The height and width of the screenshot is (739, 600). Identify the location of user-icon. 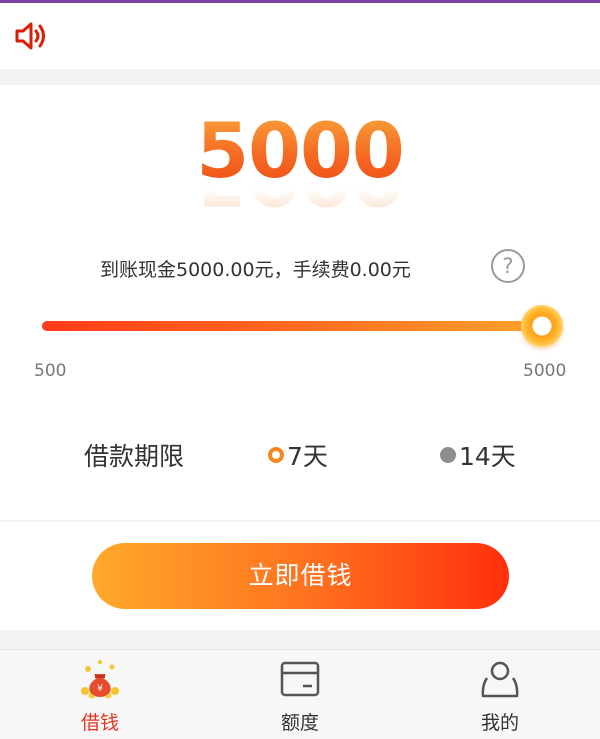
(500, 679).